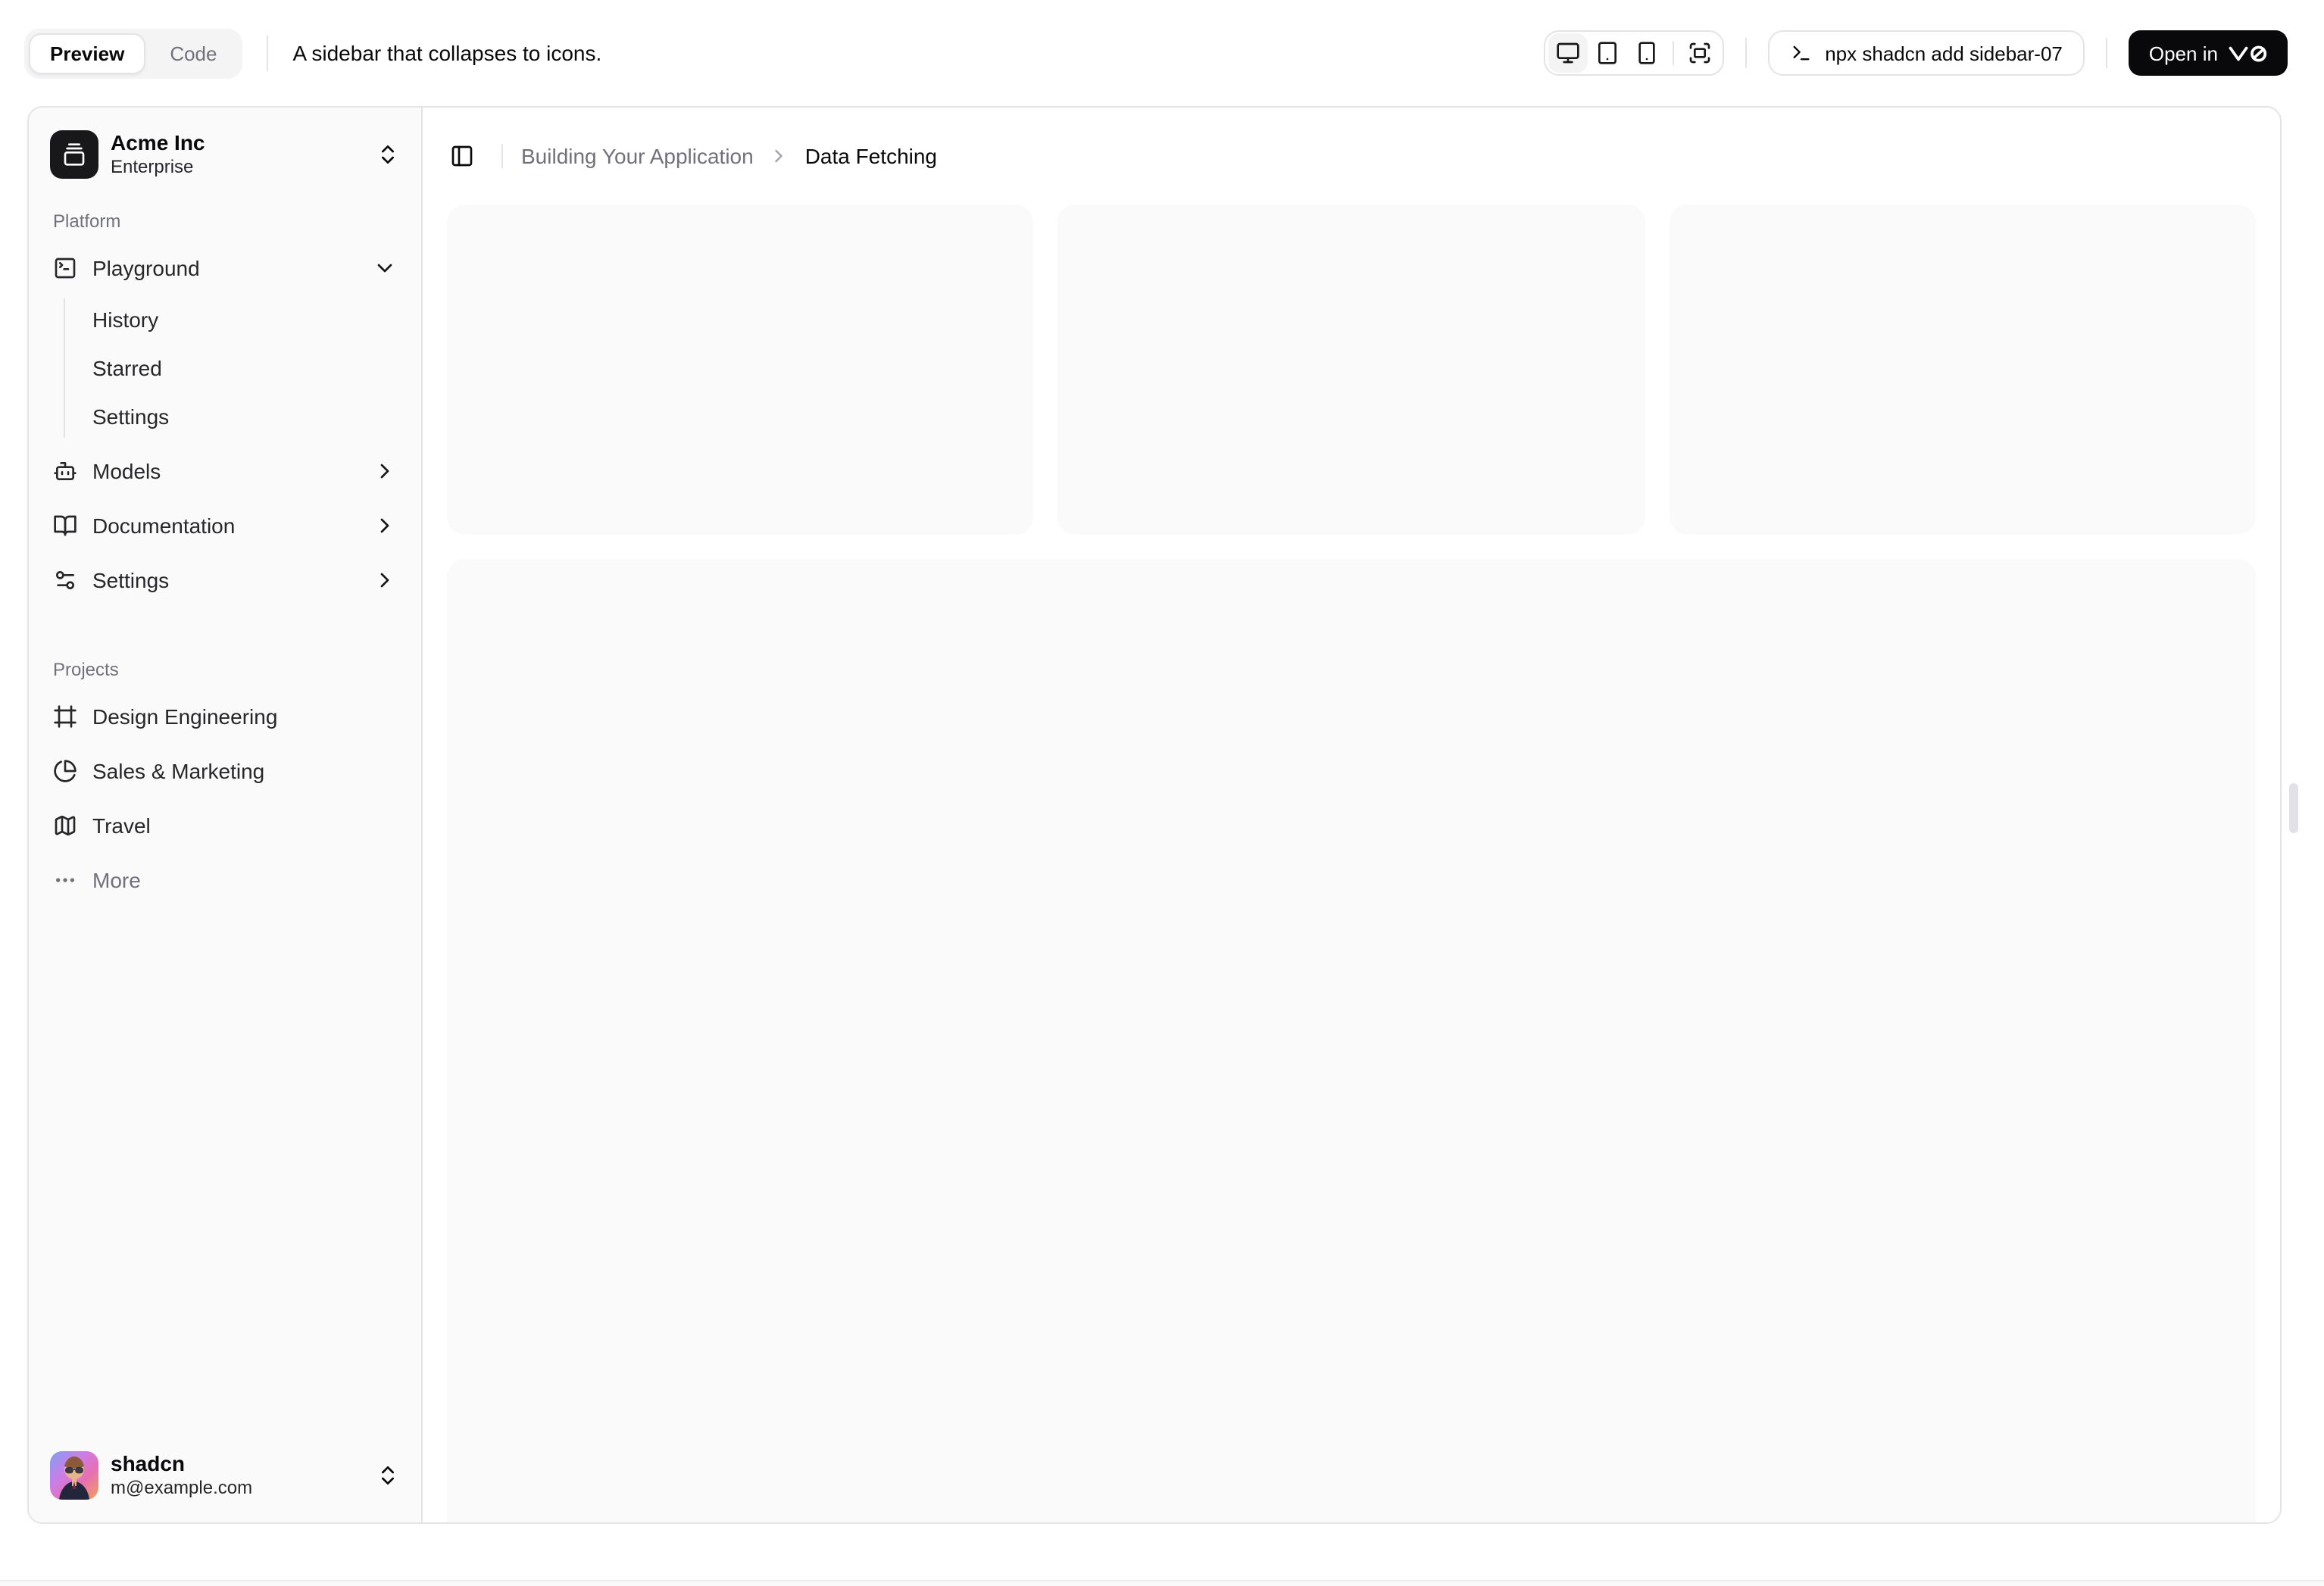 This screenshot has height=1586, width=2324. Describe the element at coordinates (65, 580) in the screenshot. I see `settings-icon` at that location.